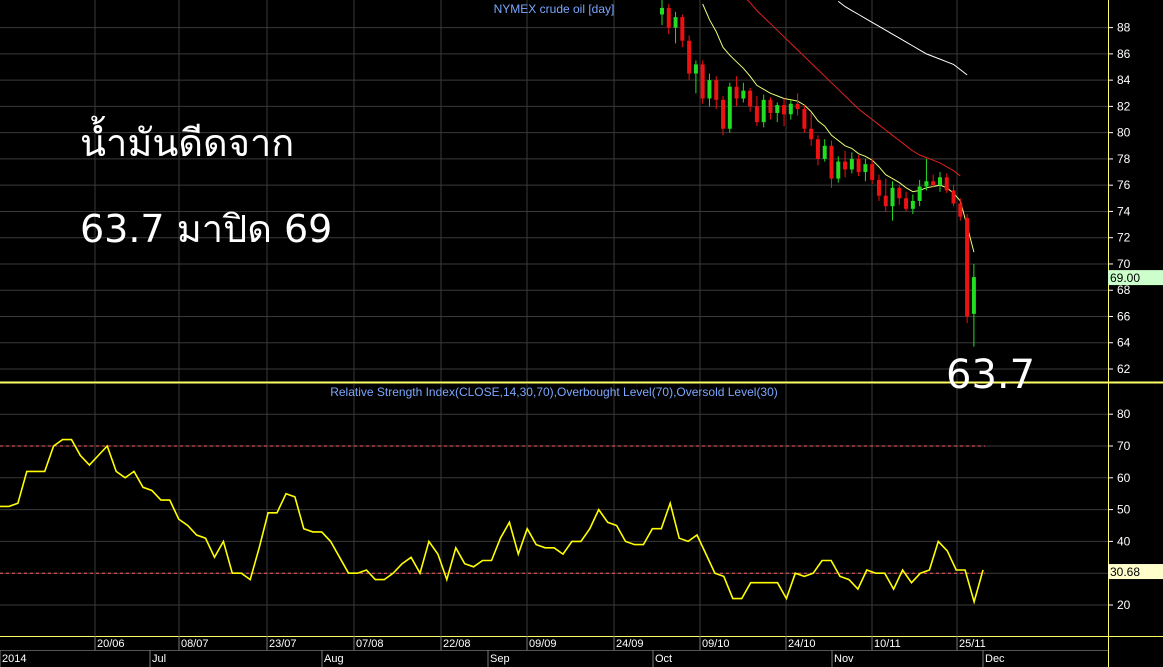  What do you see at coordinates (1124, 211) in the screenshot?
I see `price-tick-label: 74` at bounding box center [1124, 211].